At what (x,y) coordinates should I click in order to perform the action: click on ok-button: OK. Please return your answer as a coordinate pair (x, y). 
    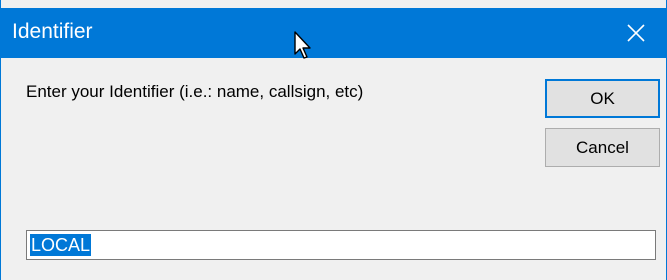
    Looking at the image, I should click on (602, 98).